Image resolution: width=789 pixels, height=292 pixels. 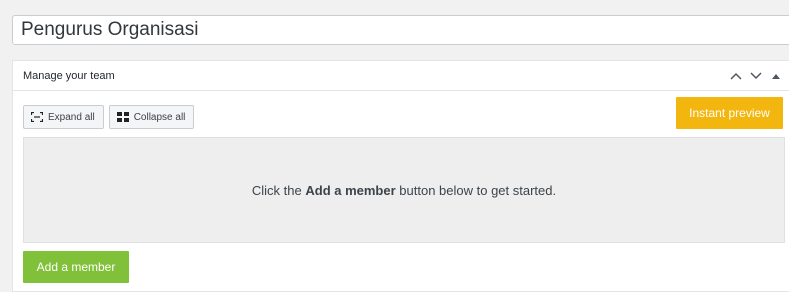 I want to click on expand-all-button: Expand all, so click(x=63, y=117).